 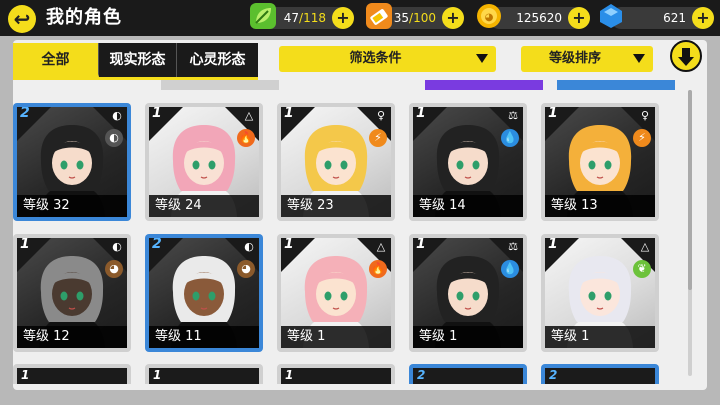 What do you see at coordinates (343, 18) in the screenshot?
I see `add-stamina-button: +` at bounding box center [343, 18].